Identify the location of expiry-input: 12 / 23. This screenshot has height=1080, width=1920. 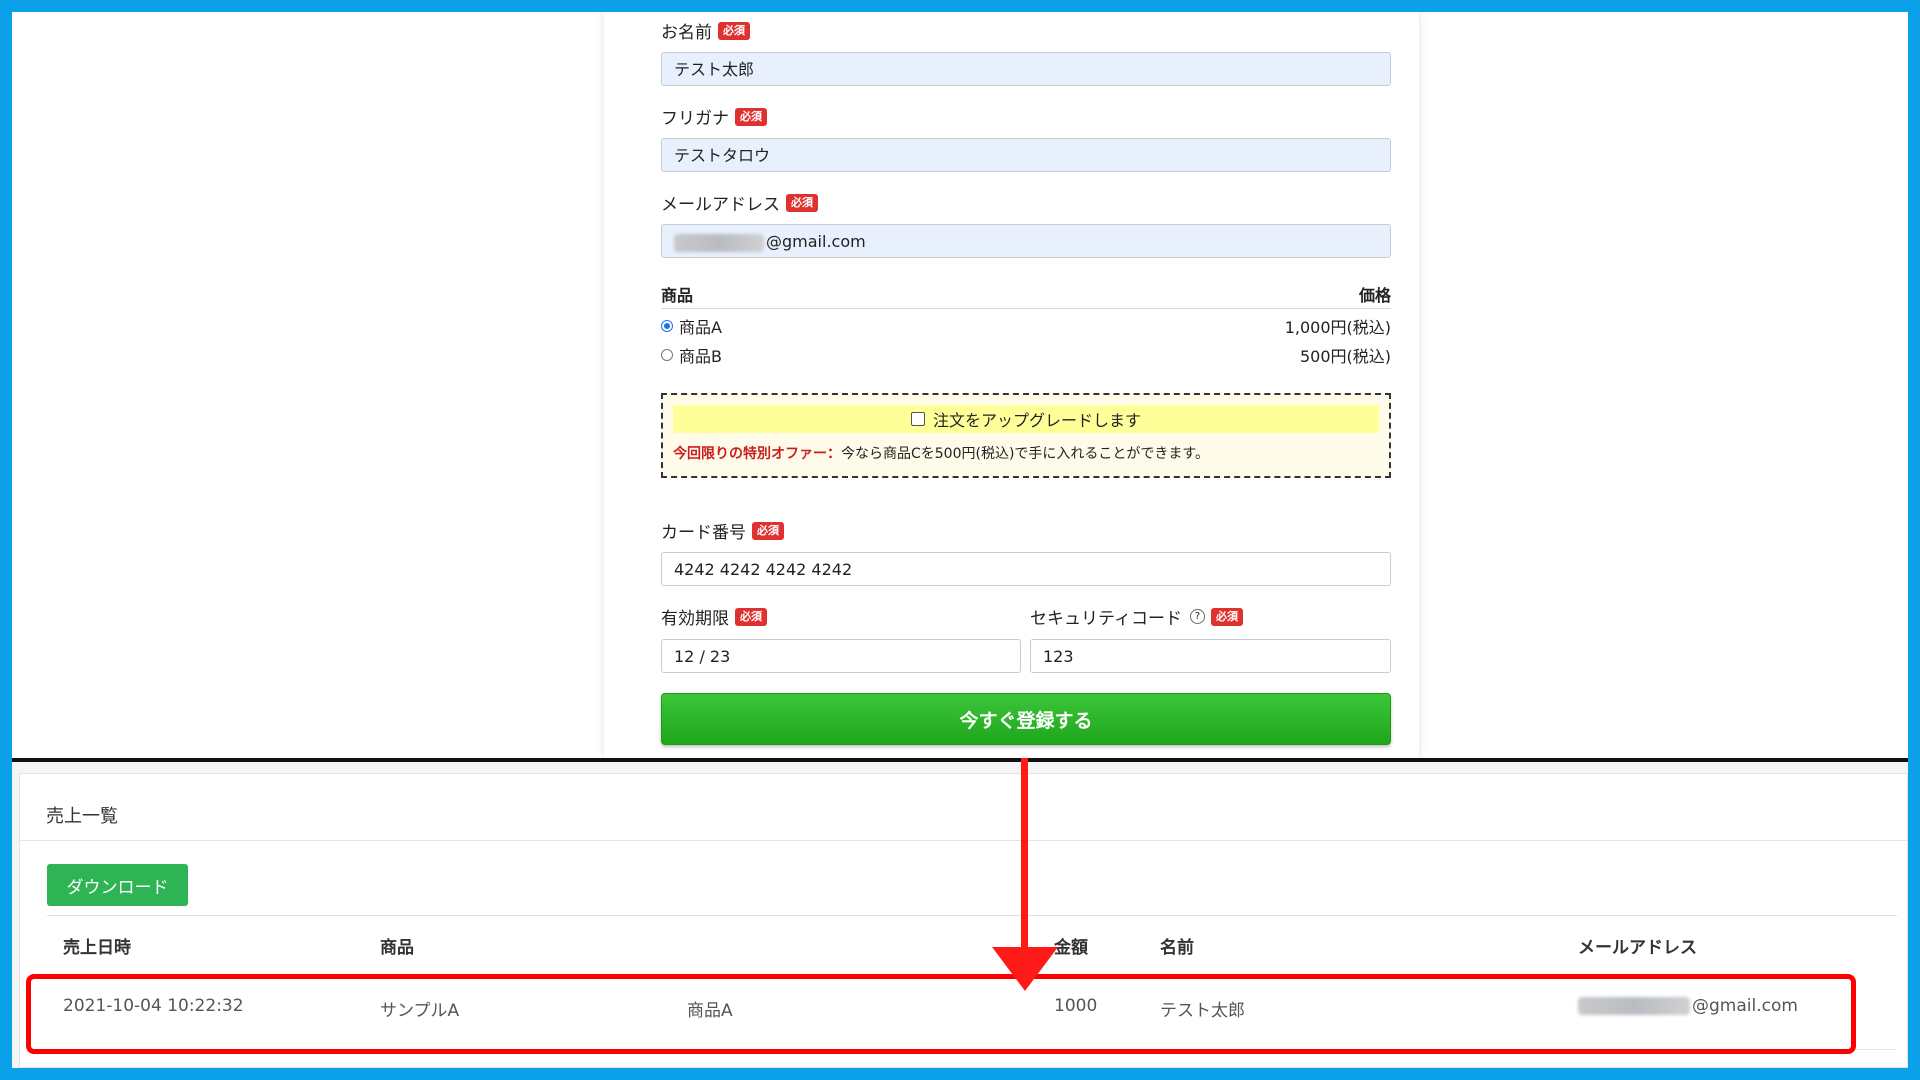
(841, 656).